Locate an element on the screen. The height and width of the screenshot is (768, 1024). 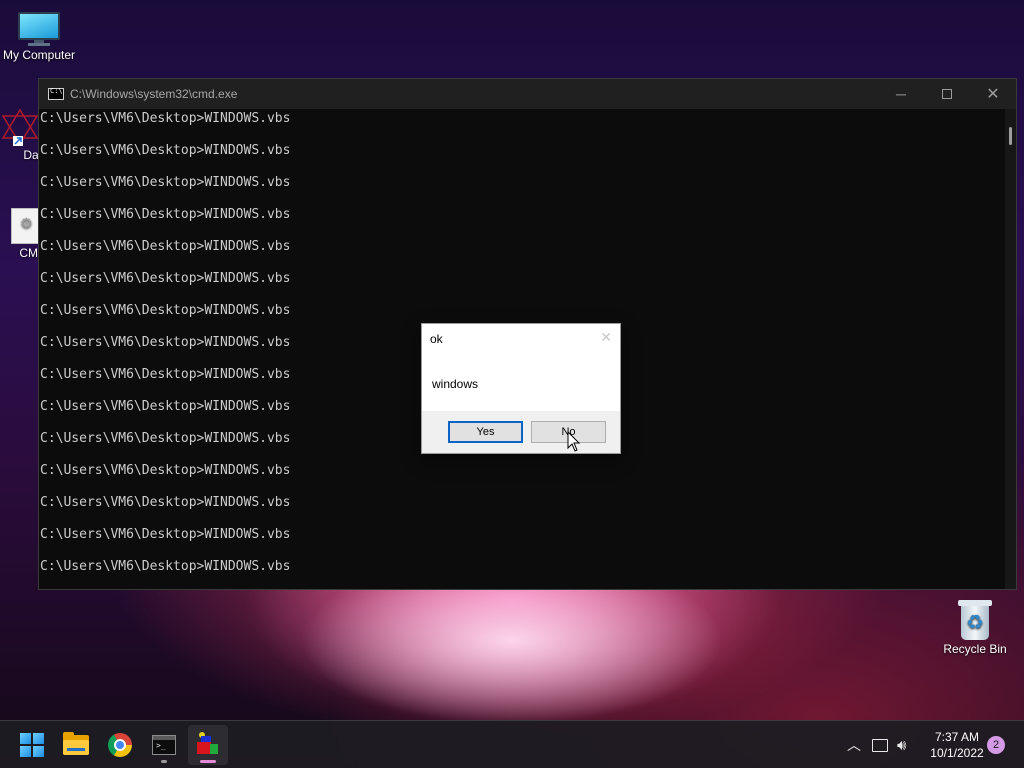
taskbar-vbs-script is located at coordinates (208, 745).